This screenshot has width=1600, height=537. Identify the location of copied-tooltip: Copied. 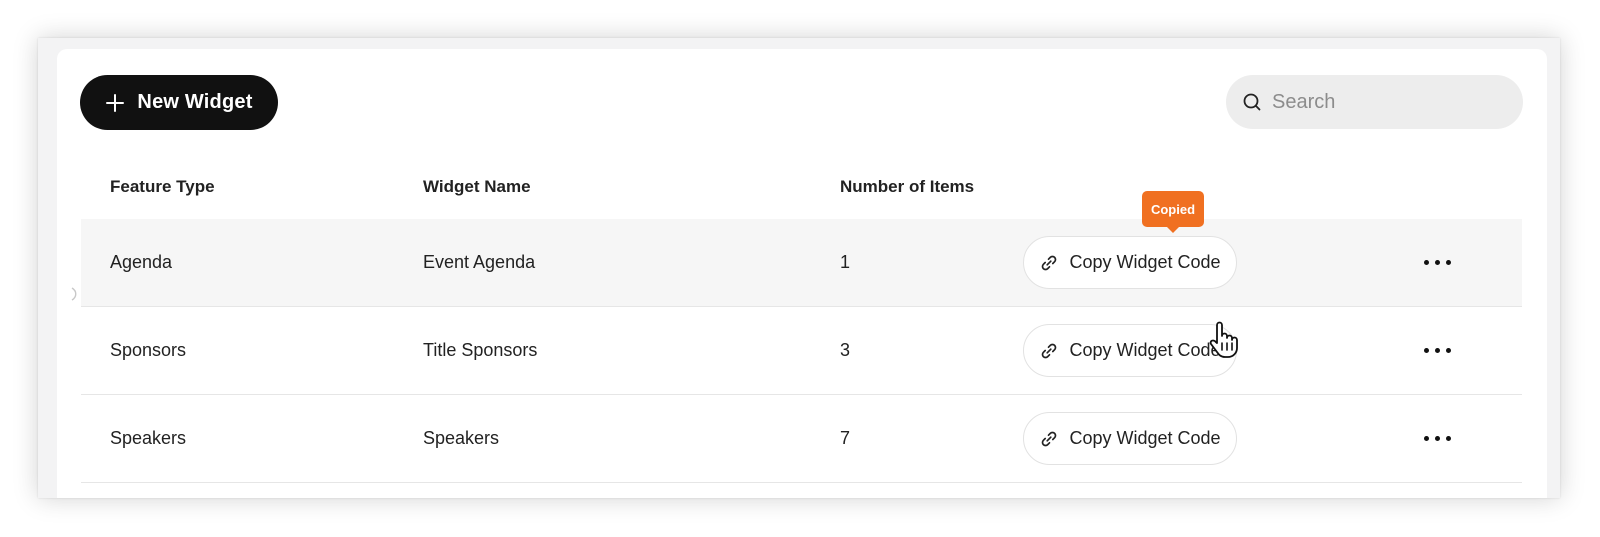
(1173, 212).